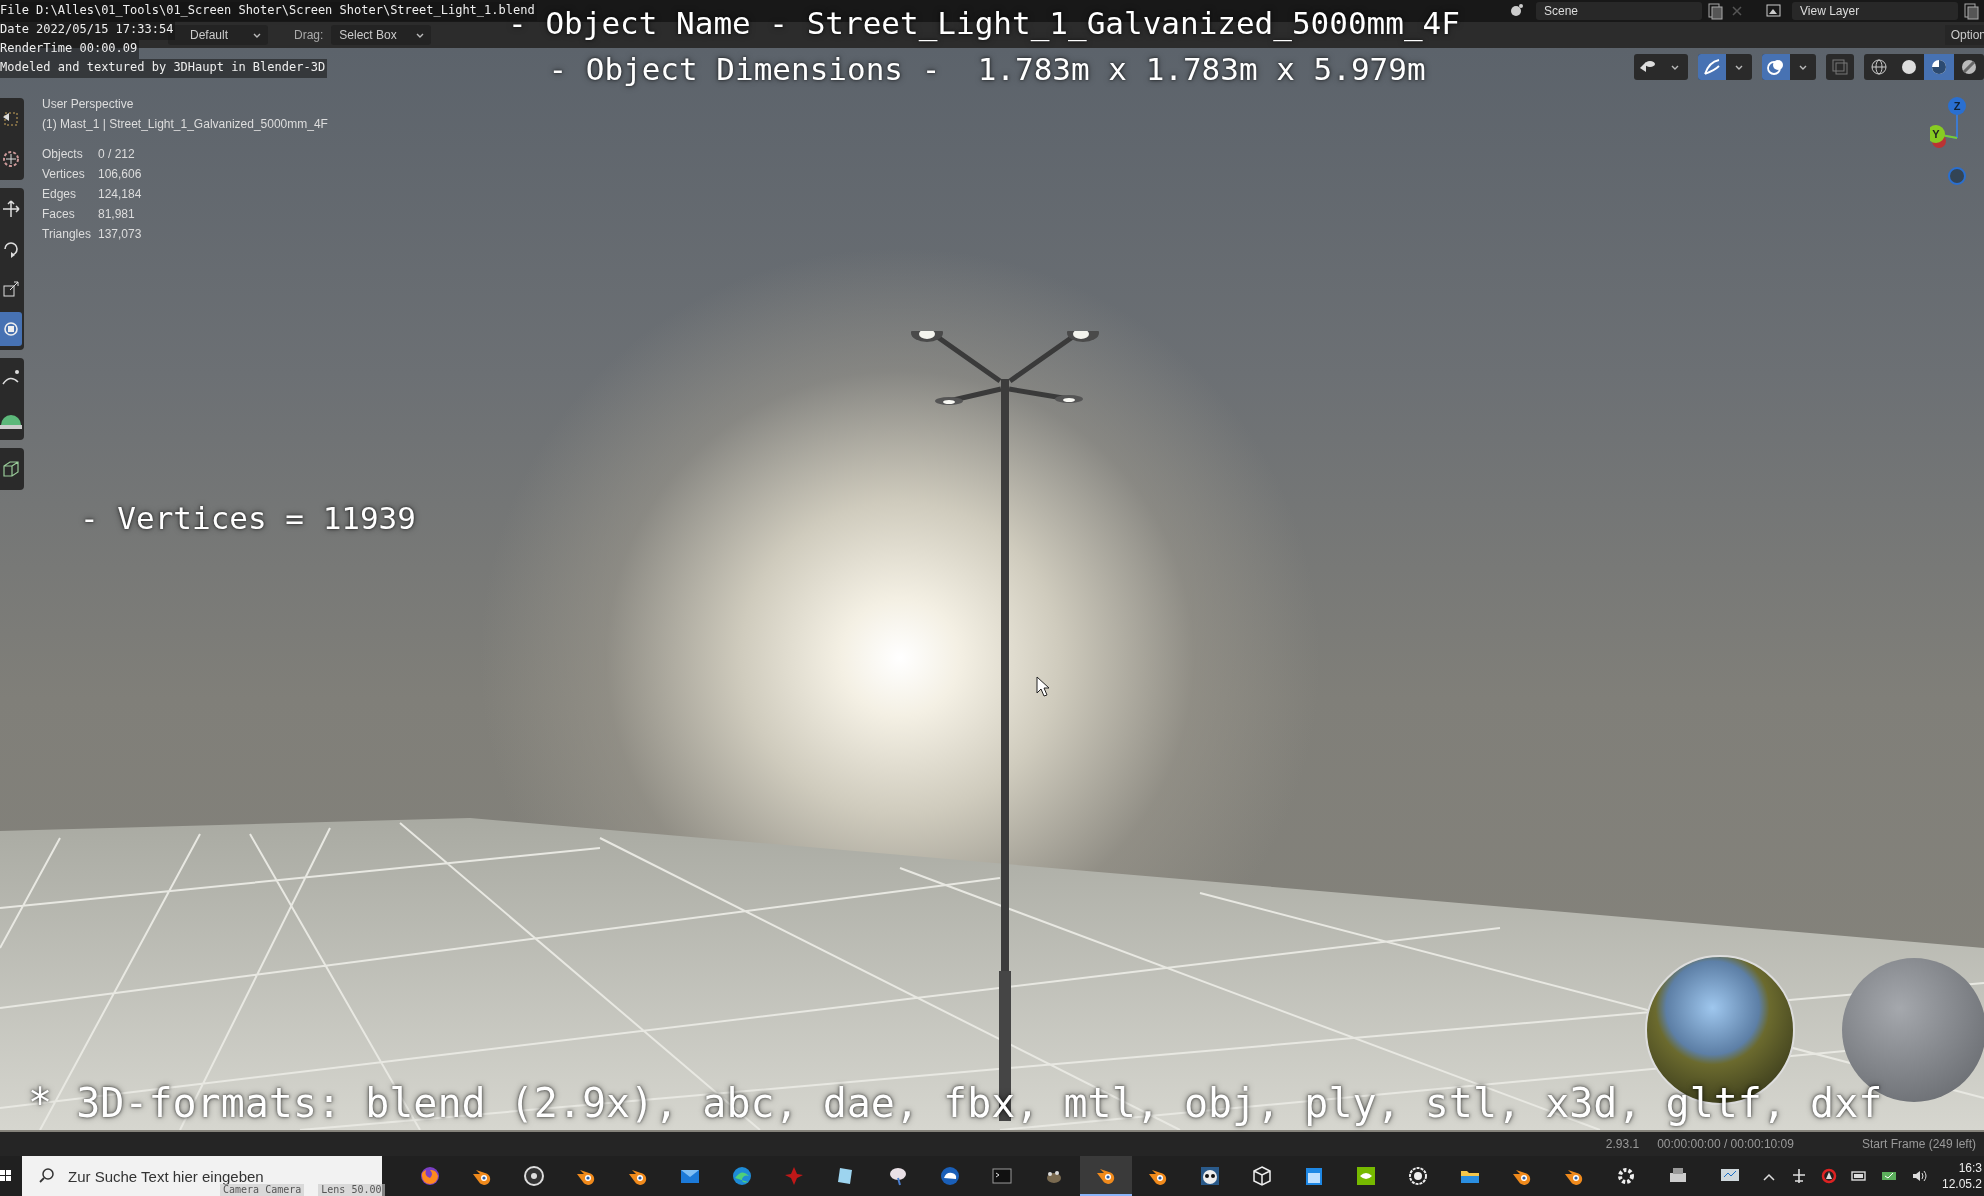  Describe the element at coordinates (185, 124) in the screenshot. I see `object-name: (1) Mast_1 | Street_Light_1_Galvanized_5000mm_4F` at that location.